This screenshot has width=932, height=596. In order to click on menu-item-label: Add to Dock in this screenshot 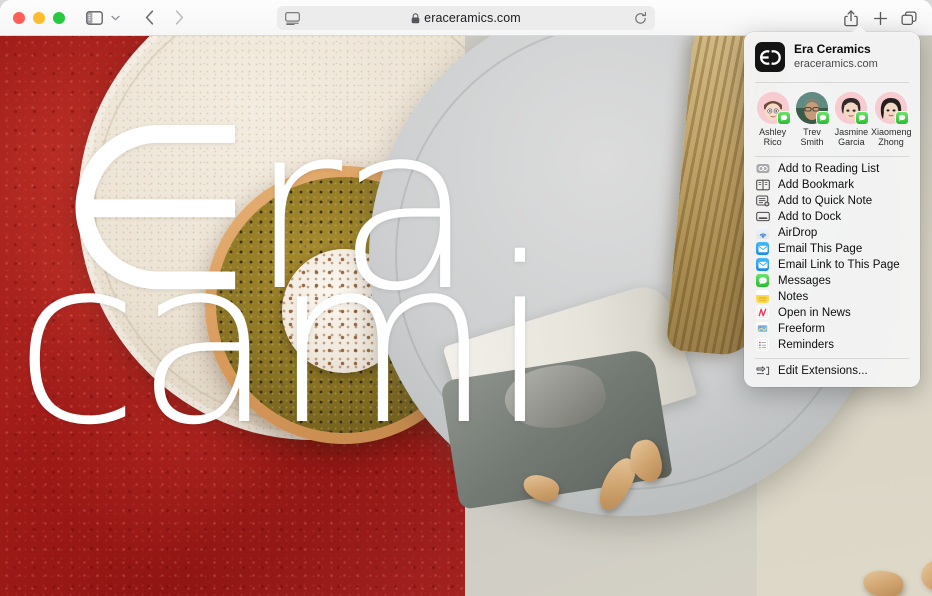, I will do `click(810, 216)`.